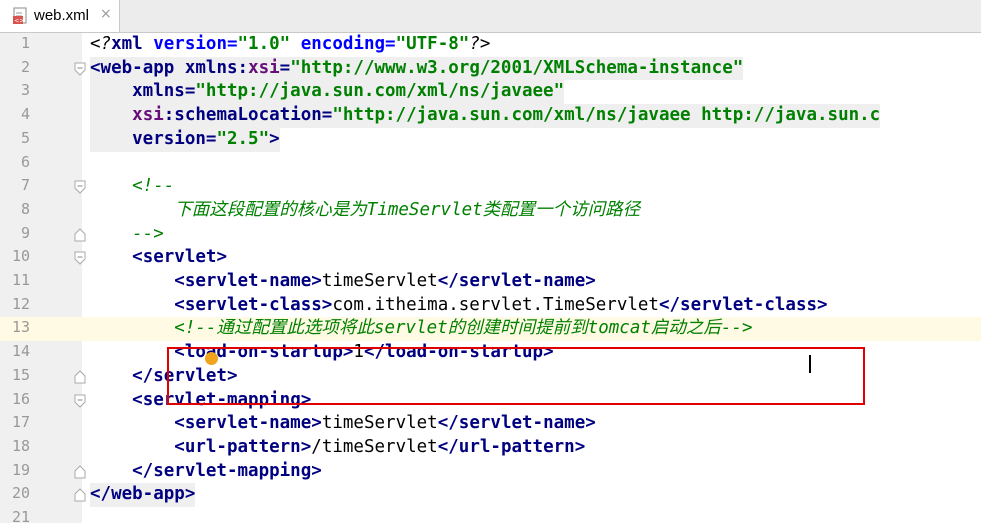 The image size is (981, 531). Describe the element at coordinates (20, 16) in the screenshot. I see `xml-file-icon: <>` at that location.